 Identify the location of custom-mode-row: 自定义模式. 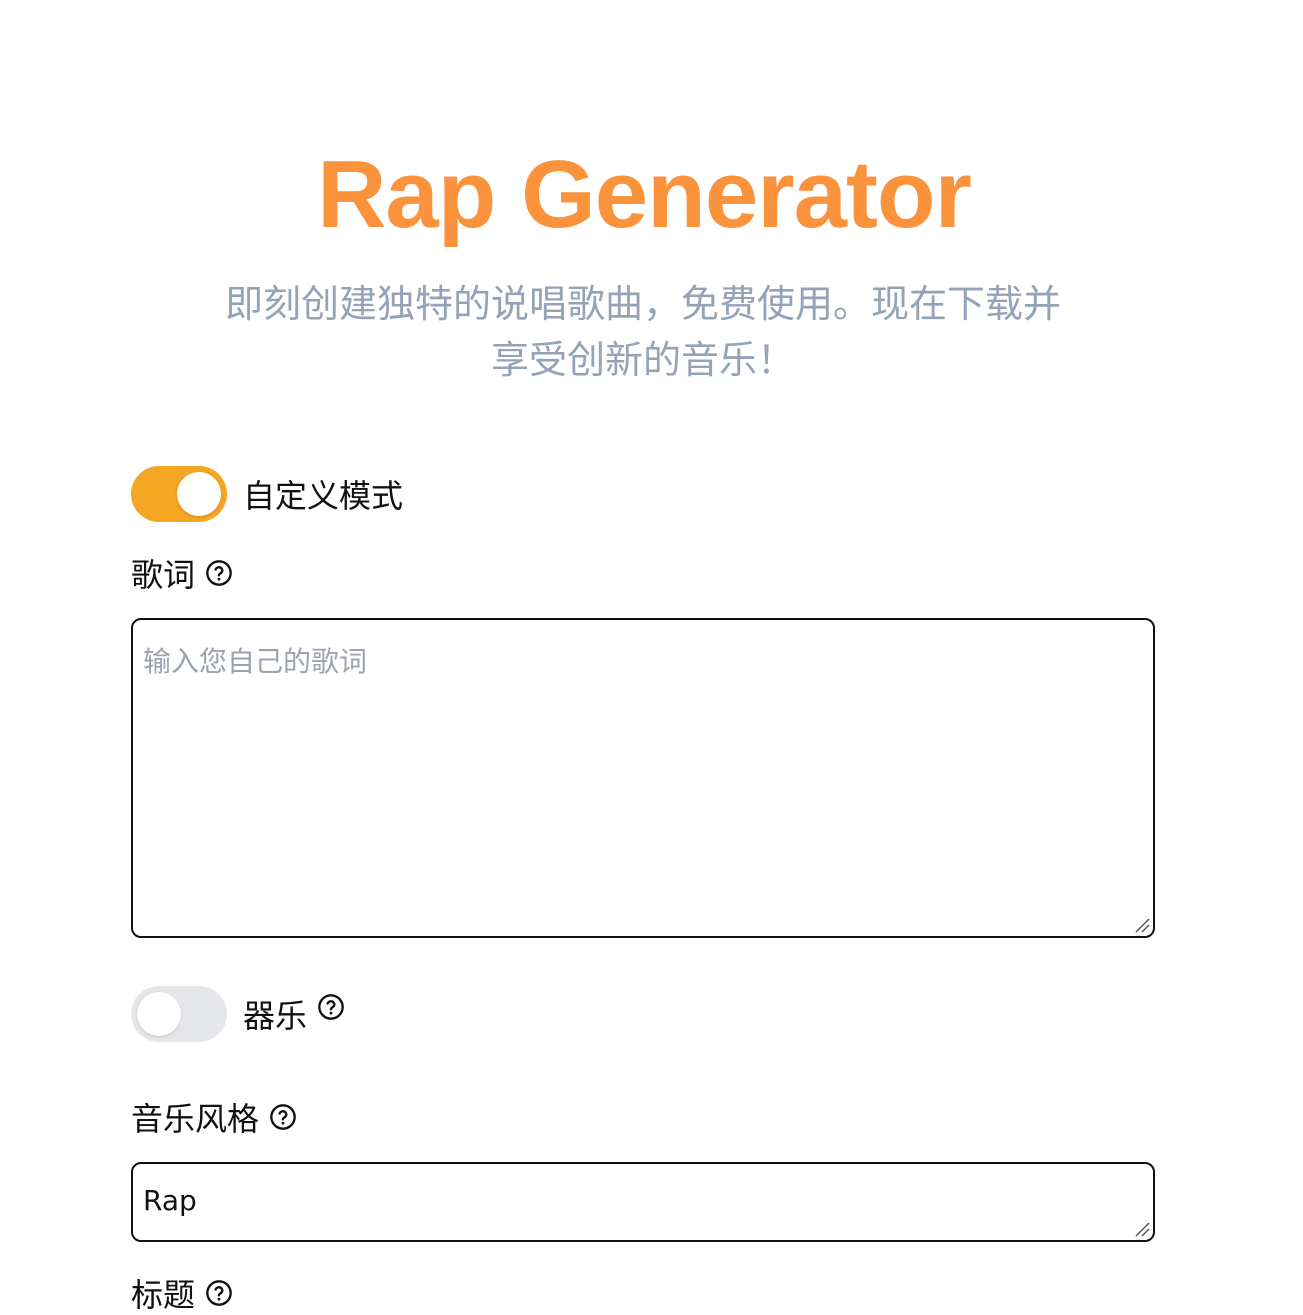
(267, 494).